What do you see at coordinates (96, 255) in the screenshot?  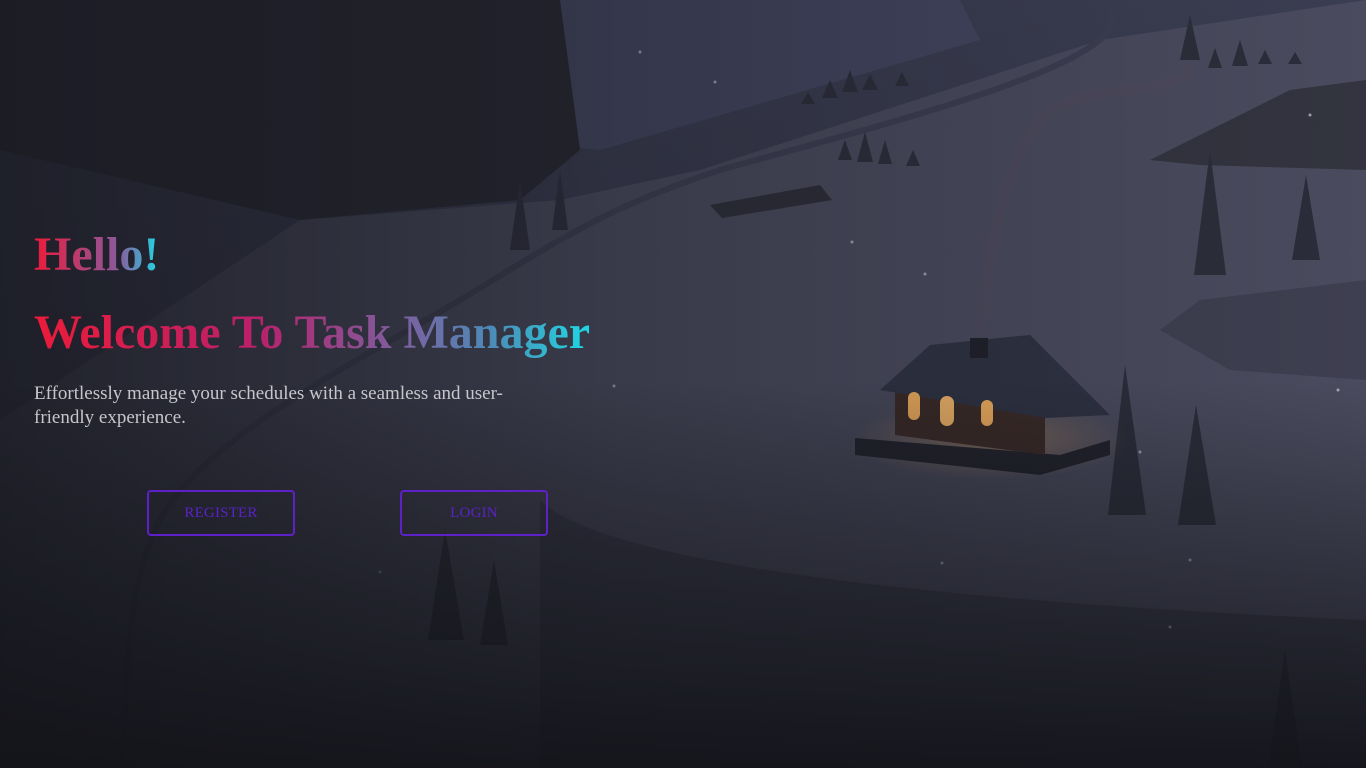 I see `greeting-heading: Hello!` at bounding box center [96, 255].